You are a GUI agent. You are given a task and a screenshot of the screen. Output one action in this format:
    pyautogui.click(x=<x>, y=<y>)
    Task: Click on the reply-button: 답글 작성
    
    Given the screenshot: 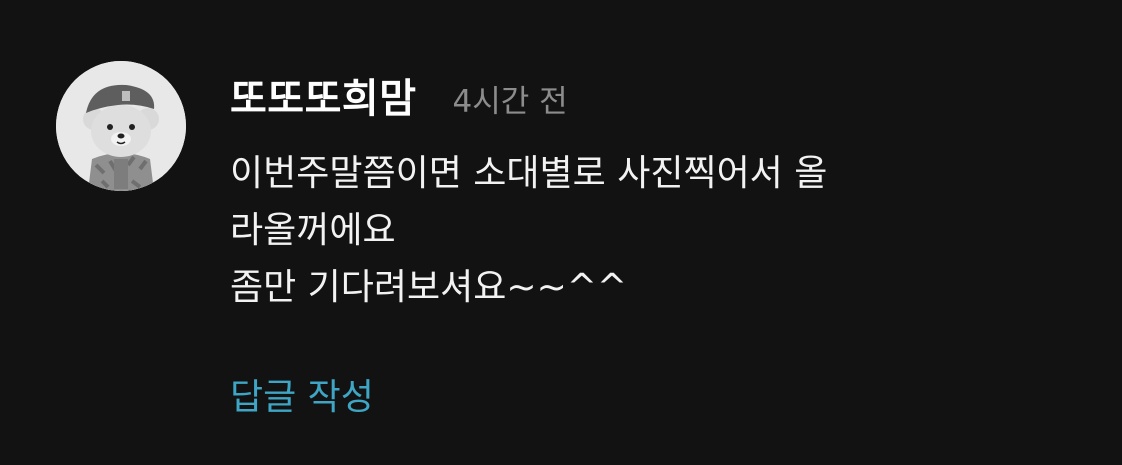 What is the action you would take?
    pyautogui.click(x=302, y=394)
    